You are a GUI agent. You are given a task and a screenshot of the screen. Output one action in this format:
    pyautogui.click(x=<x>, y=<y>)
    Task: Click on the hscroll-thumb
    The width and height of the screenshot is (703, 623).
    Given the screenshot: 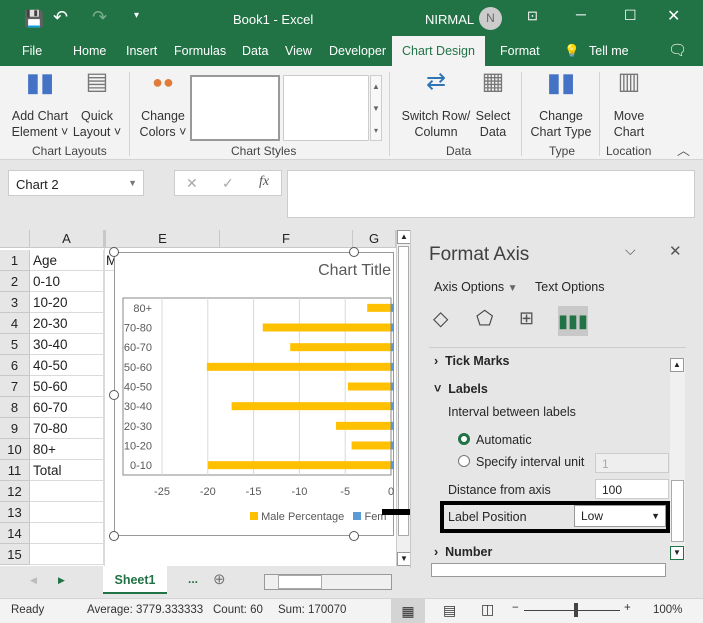 What is the action you would take?
    pyautogui.click(x=300, y=582)
    